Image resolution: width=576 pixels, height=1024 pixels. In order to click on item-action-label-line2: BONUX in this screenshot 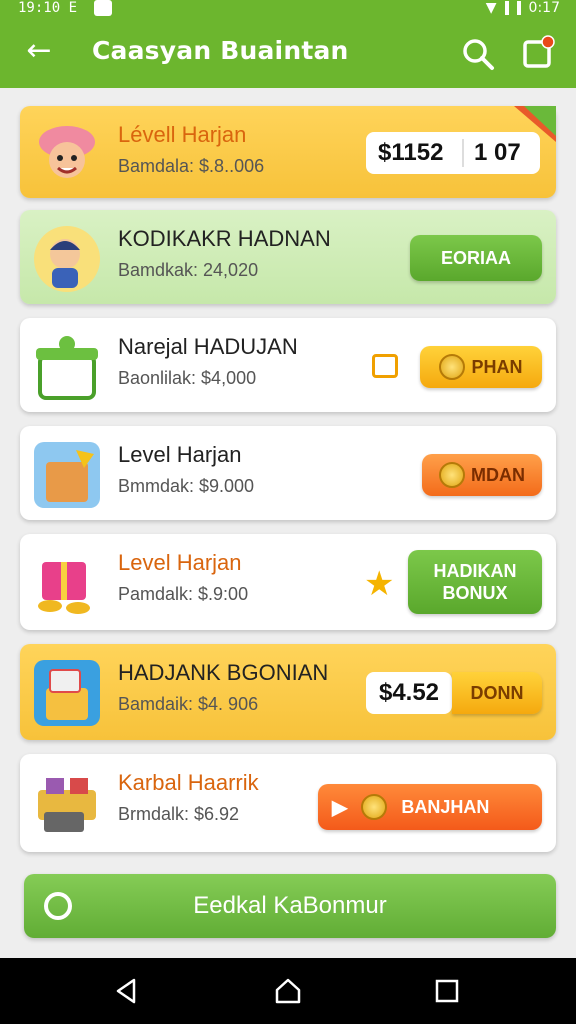, I will do `click(475, 593)`.